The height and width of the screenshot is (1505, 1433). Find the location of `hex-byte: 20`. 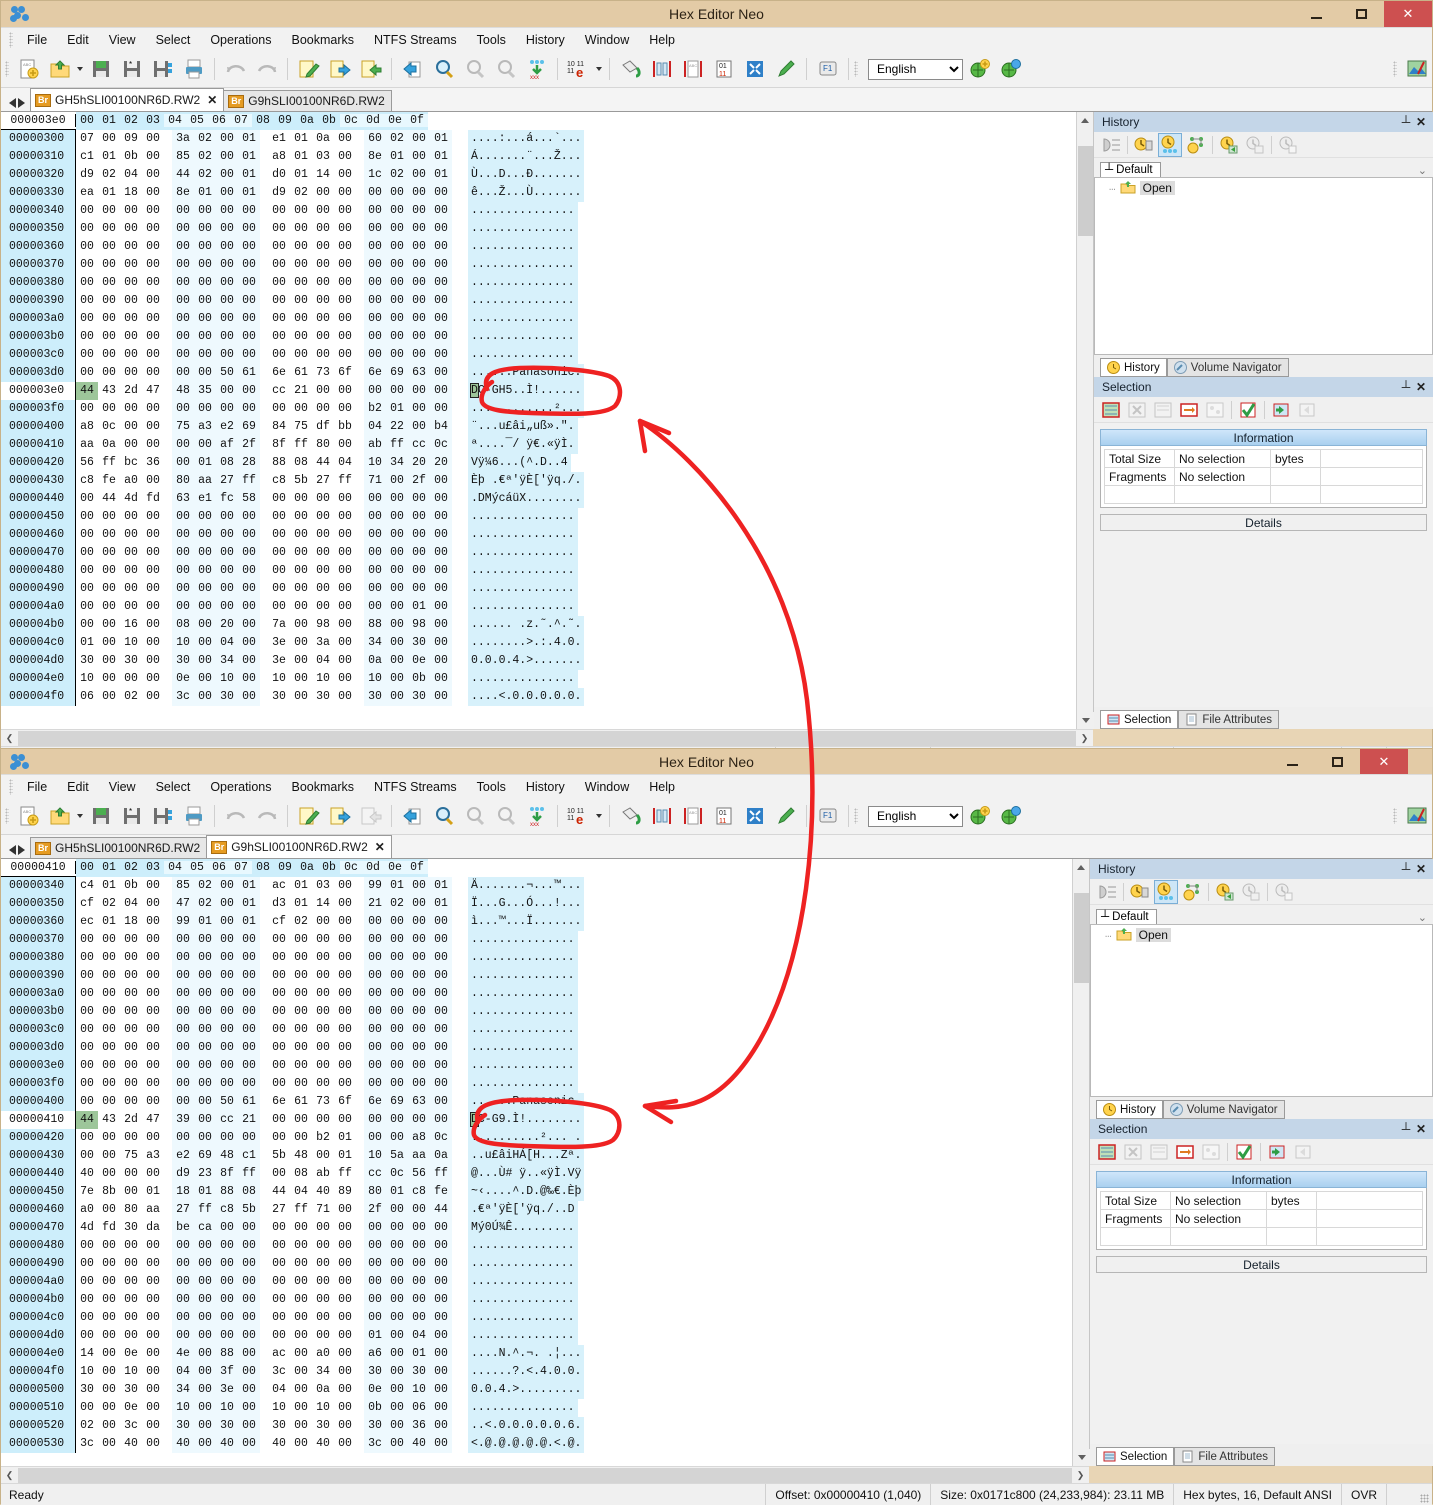

hex-byte: 20 is located at coordinates (227, 625).